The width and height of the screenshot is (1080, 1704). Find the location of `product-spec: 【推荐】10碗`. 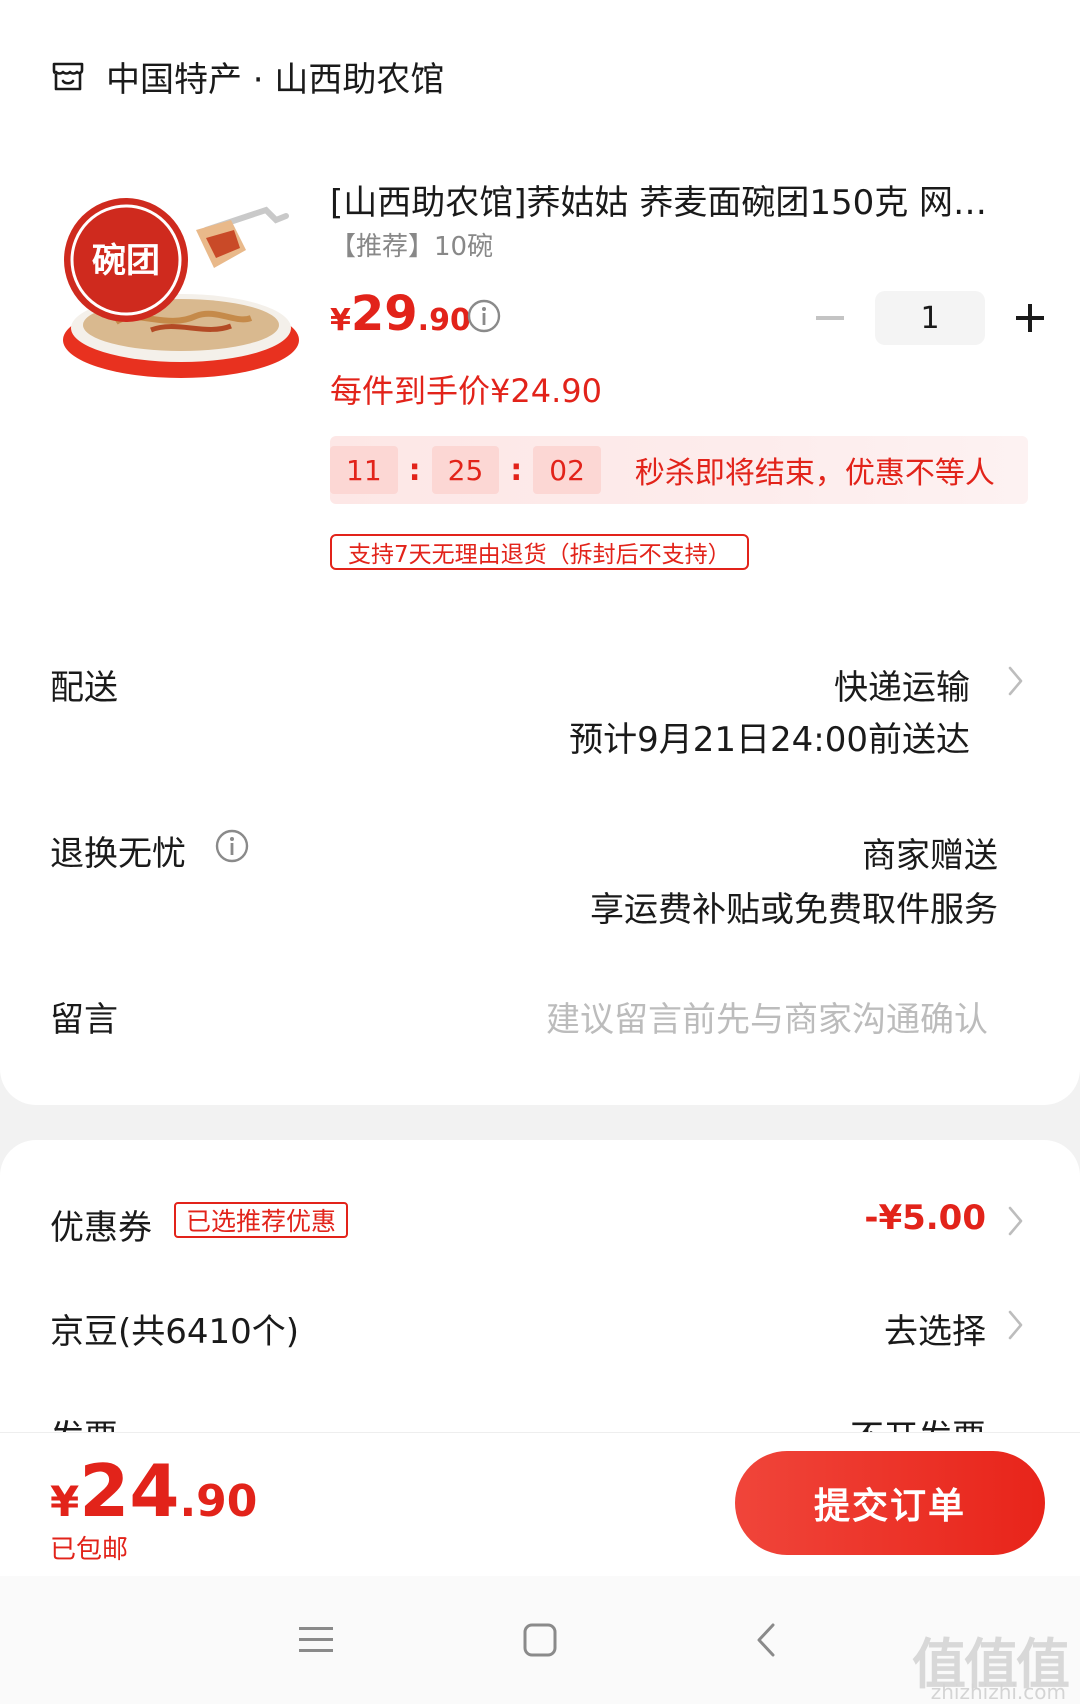

product-spec: 【推荐】10碗 is located at coordinates (411, 244).